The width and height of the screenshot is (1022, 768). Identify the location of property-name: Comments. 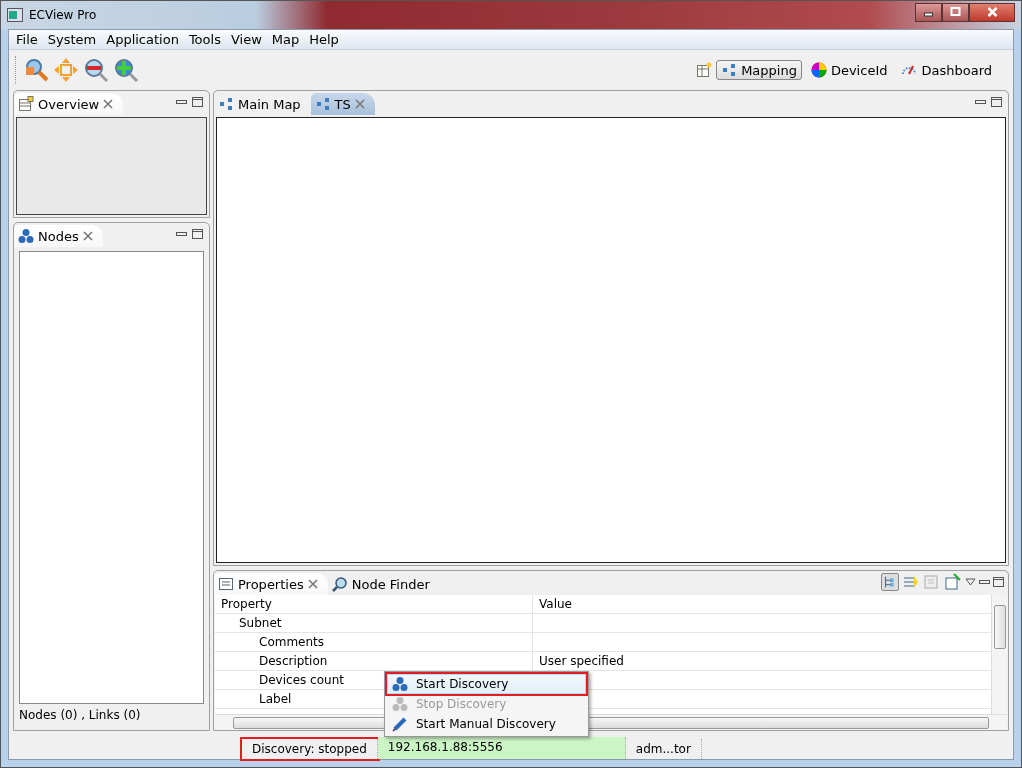
(292, 642).